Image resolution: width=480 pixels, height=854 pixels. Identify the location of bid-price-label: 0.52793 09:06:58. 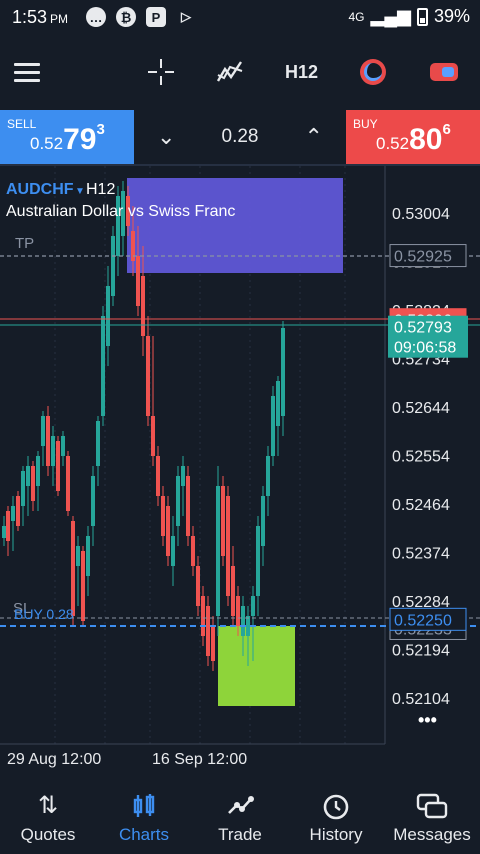
(428, 336).